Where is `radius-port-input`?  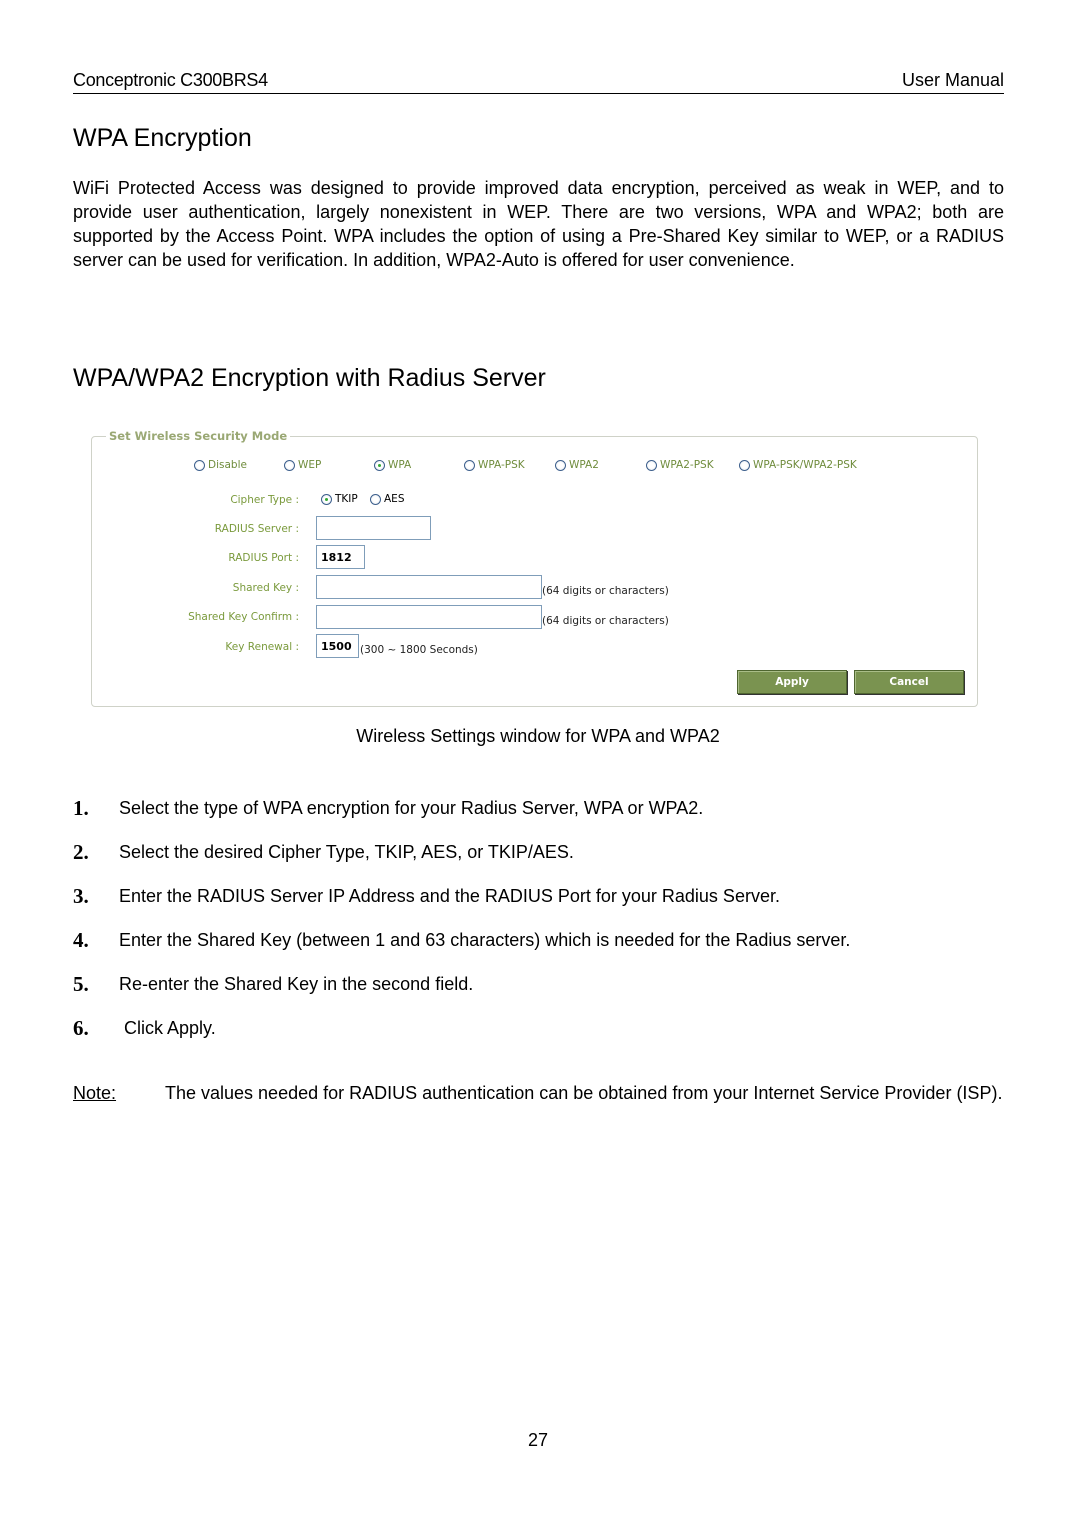
radius-port-input is located at coordinates (340, 557).